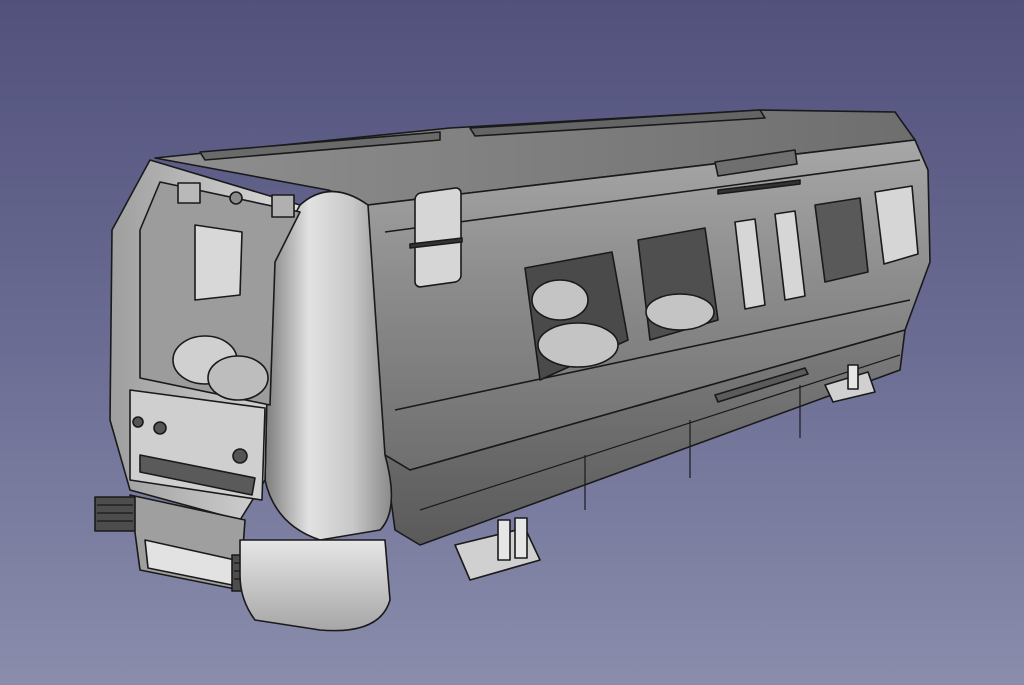 This screenshot has width=1024, height=685. I want to click on front-bumper, so click(315, 585).